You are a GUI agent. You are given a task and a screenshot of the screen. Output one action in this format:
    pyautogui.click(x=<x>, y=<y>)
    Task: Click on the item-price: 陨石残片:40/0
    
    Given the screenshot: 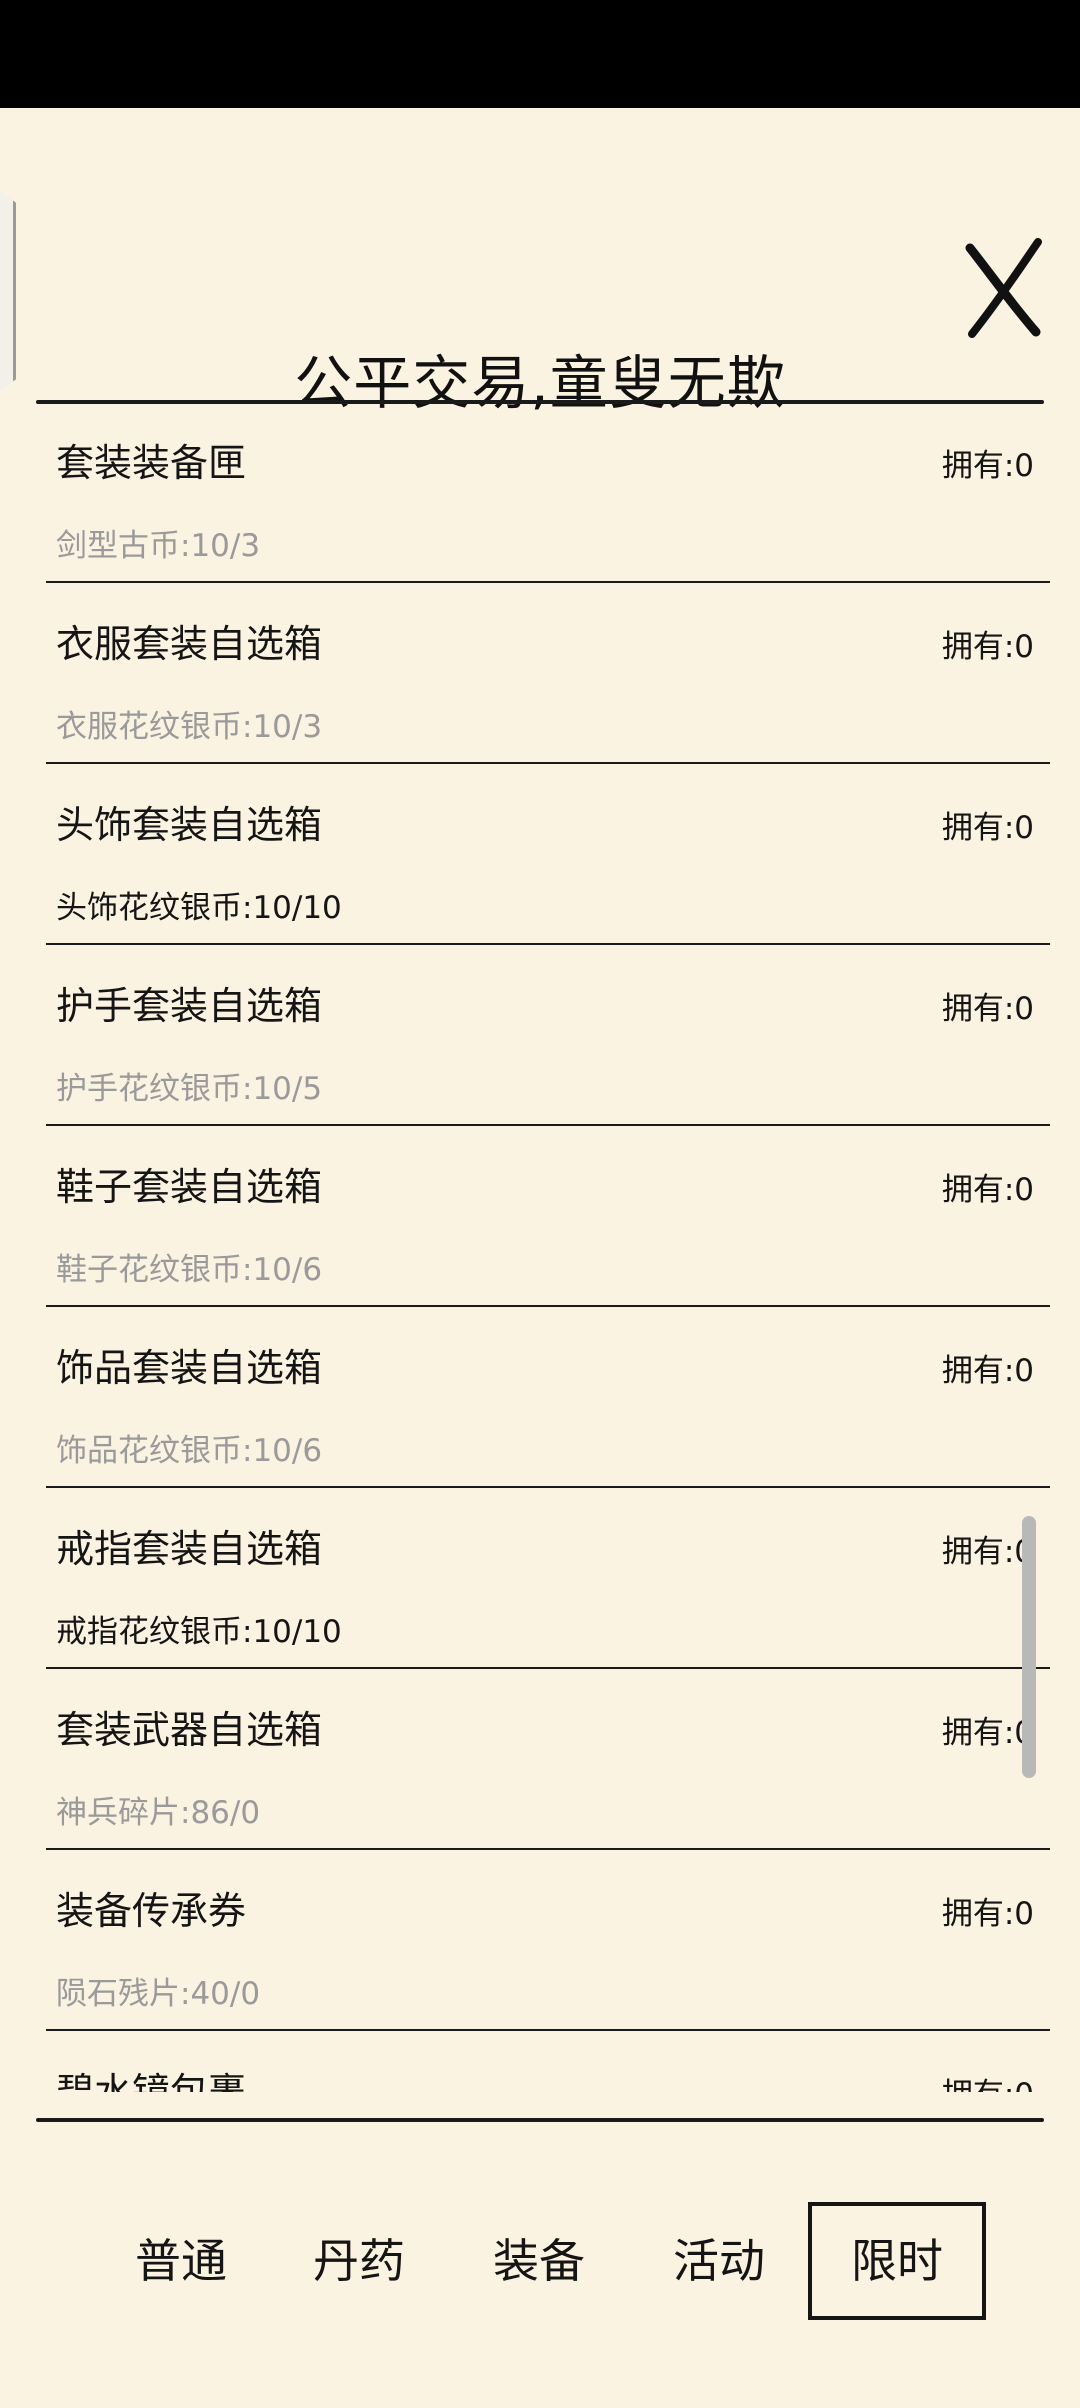 What is the action you would take?
    pyautogui.click(x=158, y=1994)
    